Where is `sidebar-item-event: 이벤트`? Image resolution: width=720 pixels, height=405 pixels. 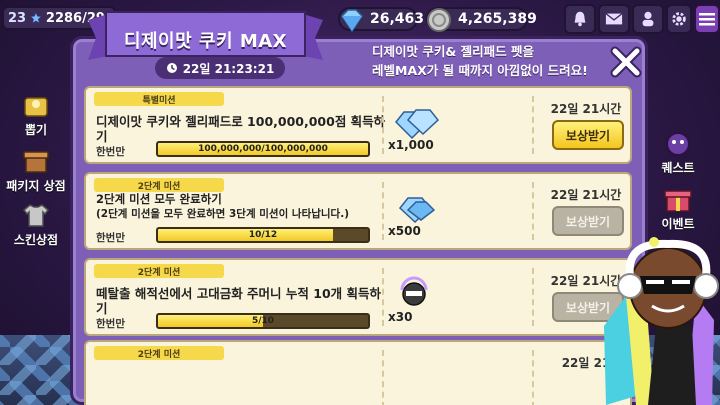 sidebar-item-event: 이벤트 is located at coordinates (678, 204).